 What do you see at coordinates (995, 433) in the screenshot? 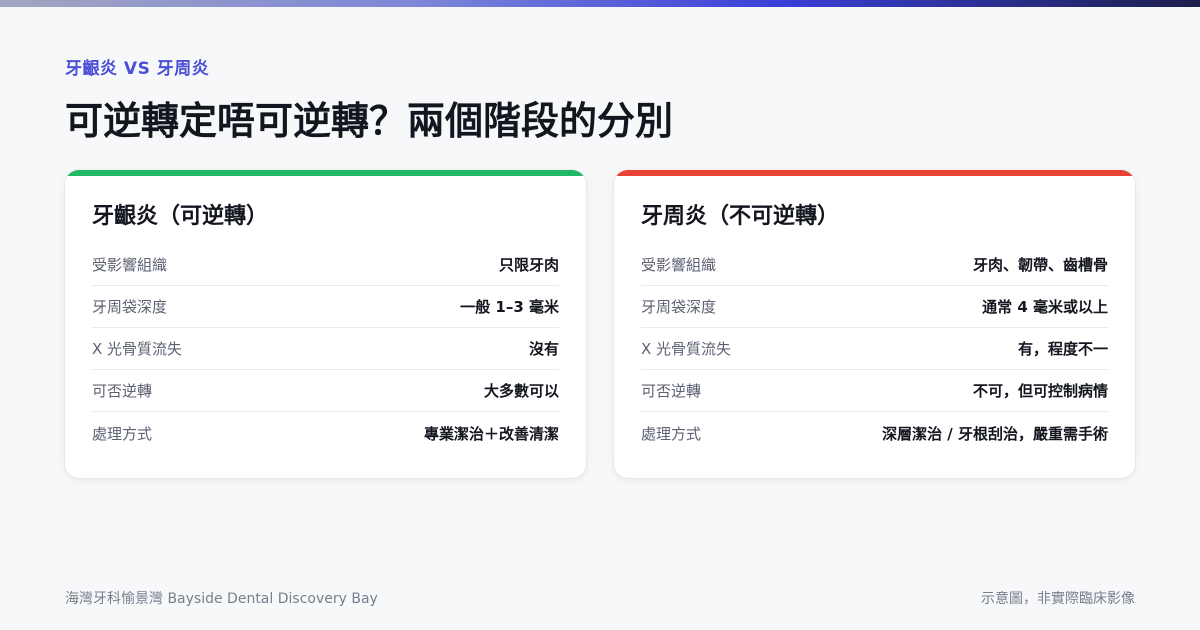
I see `row-value: 深層潔治 / 牙根刮治，嚴重需手術` at bounding box center [995, 433].